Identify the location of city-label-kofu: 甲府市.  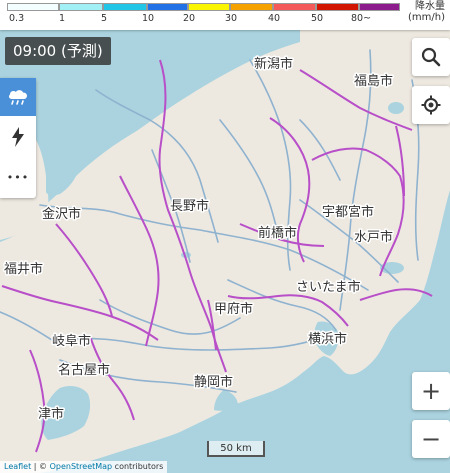
(233, 309).